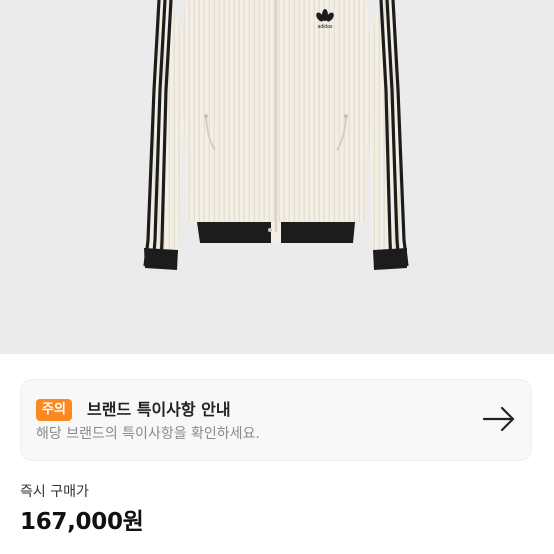 The height and width of the screenshot is (554, 554). Describe the element at coordinates (54, 492) in the screenshot. I see `instant-buy-price-label: 즉시 구매가` at that location.